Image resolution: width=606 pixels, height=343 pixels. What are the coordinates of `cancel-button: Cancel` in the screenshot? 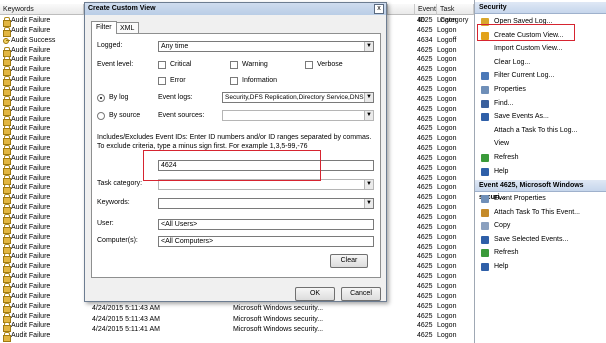 It's located at (361, 294).